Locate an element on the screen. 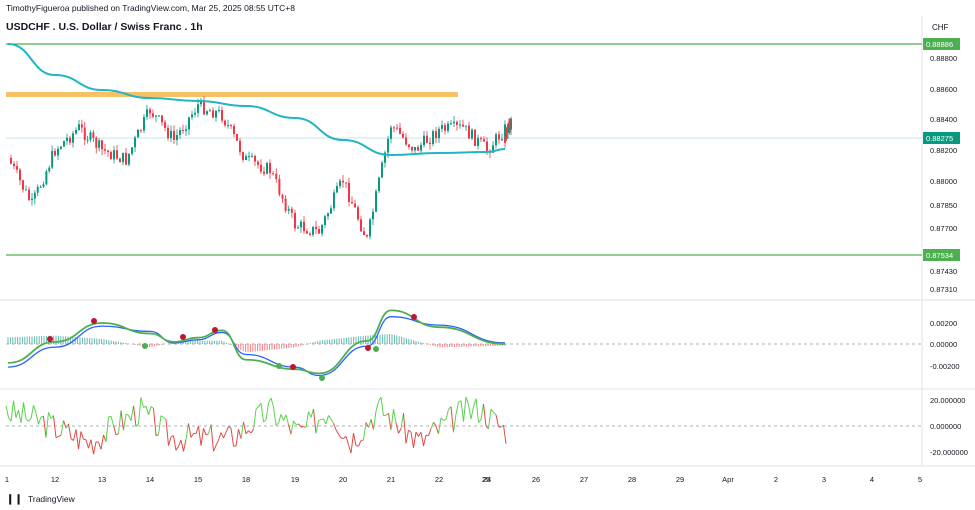 This screenshot has height=510, width=975. oscillator-tick-label: -20.000000 is located at coordinates (949, 452).